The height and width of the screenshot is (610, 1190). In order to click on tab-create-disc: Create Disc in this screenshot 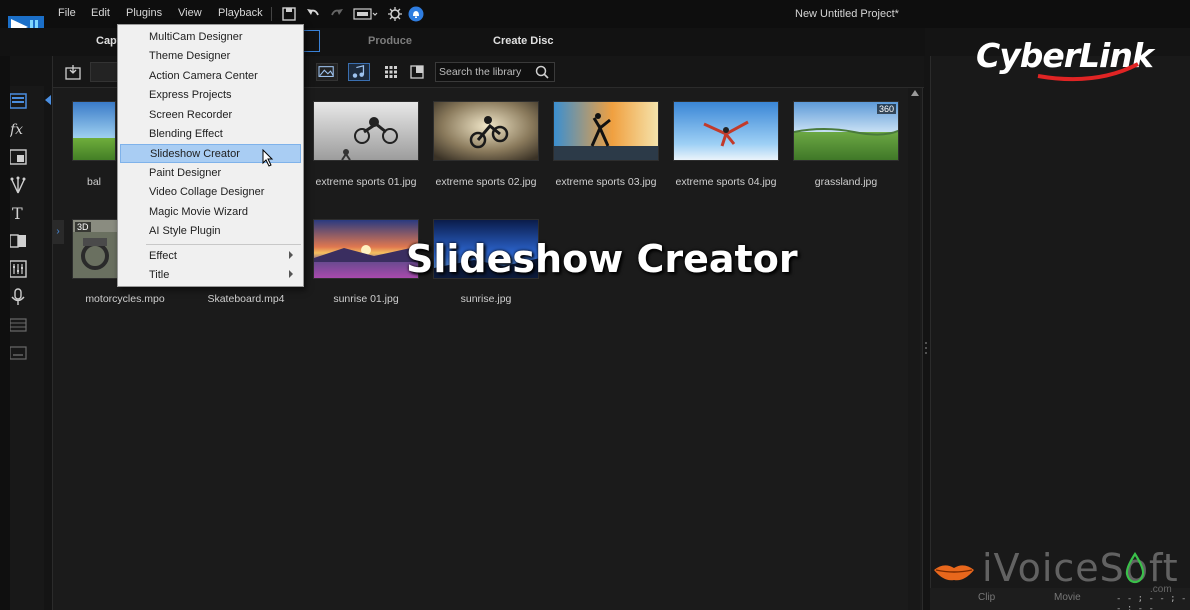, I will do `click(523, 41)`.